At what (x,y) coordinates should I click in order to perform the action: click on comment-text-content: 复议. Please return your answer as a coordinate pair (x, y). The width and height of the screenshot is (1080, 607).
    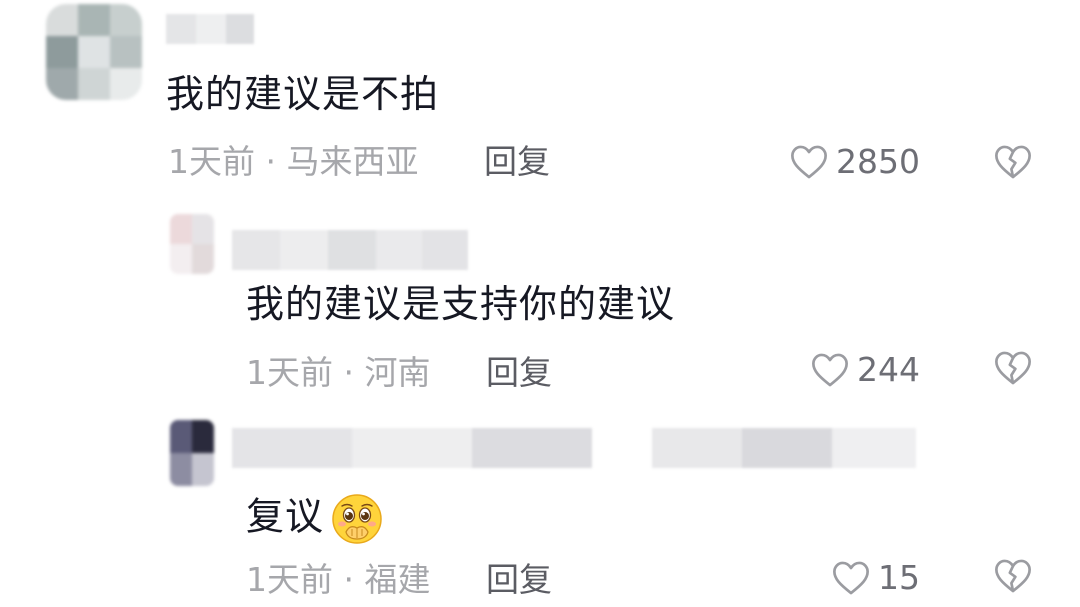
    Looking at the image, I should click on (285, 516).